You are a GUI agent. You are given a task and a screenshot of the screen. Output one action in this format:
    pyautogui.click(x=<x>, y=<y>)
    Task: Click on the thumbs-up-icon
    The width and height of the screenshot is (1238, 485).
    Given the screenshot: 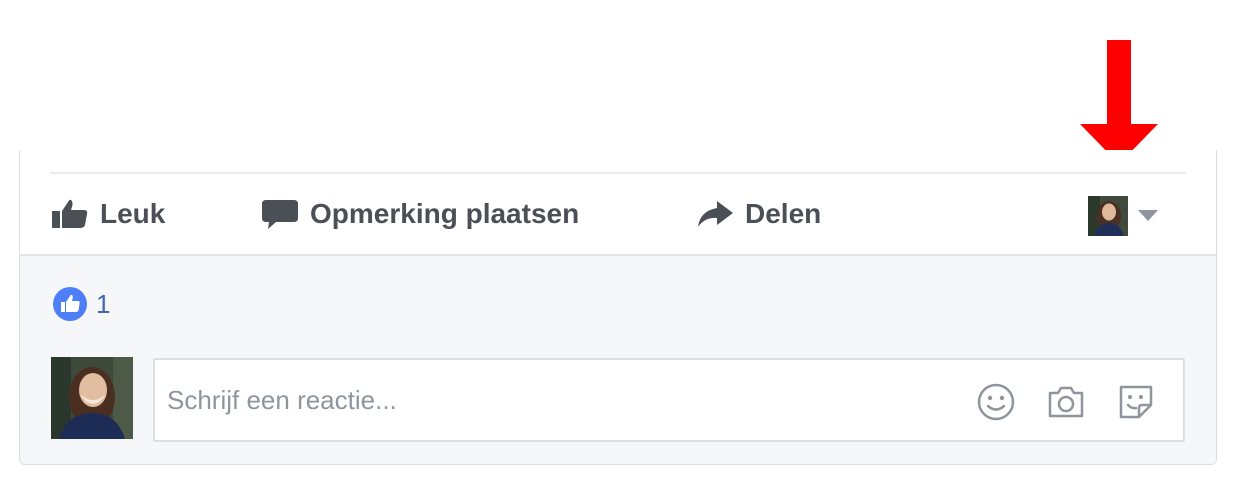 What is the action you would take?
    pyautogui.click(x=70, y=213)
    